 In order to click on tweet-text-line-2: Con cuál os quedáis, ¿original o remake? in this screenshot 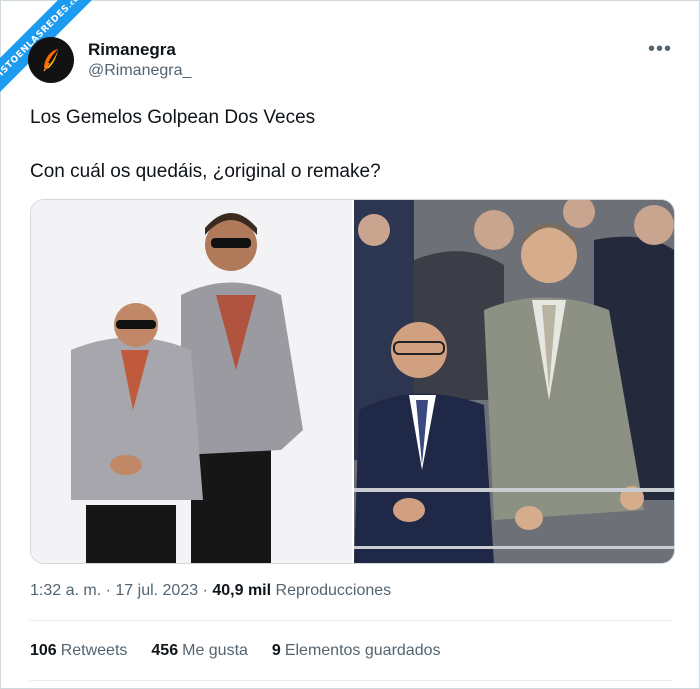, I will do `click(205, 171)`.